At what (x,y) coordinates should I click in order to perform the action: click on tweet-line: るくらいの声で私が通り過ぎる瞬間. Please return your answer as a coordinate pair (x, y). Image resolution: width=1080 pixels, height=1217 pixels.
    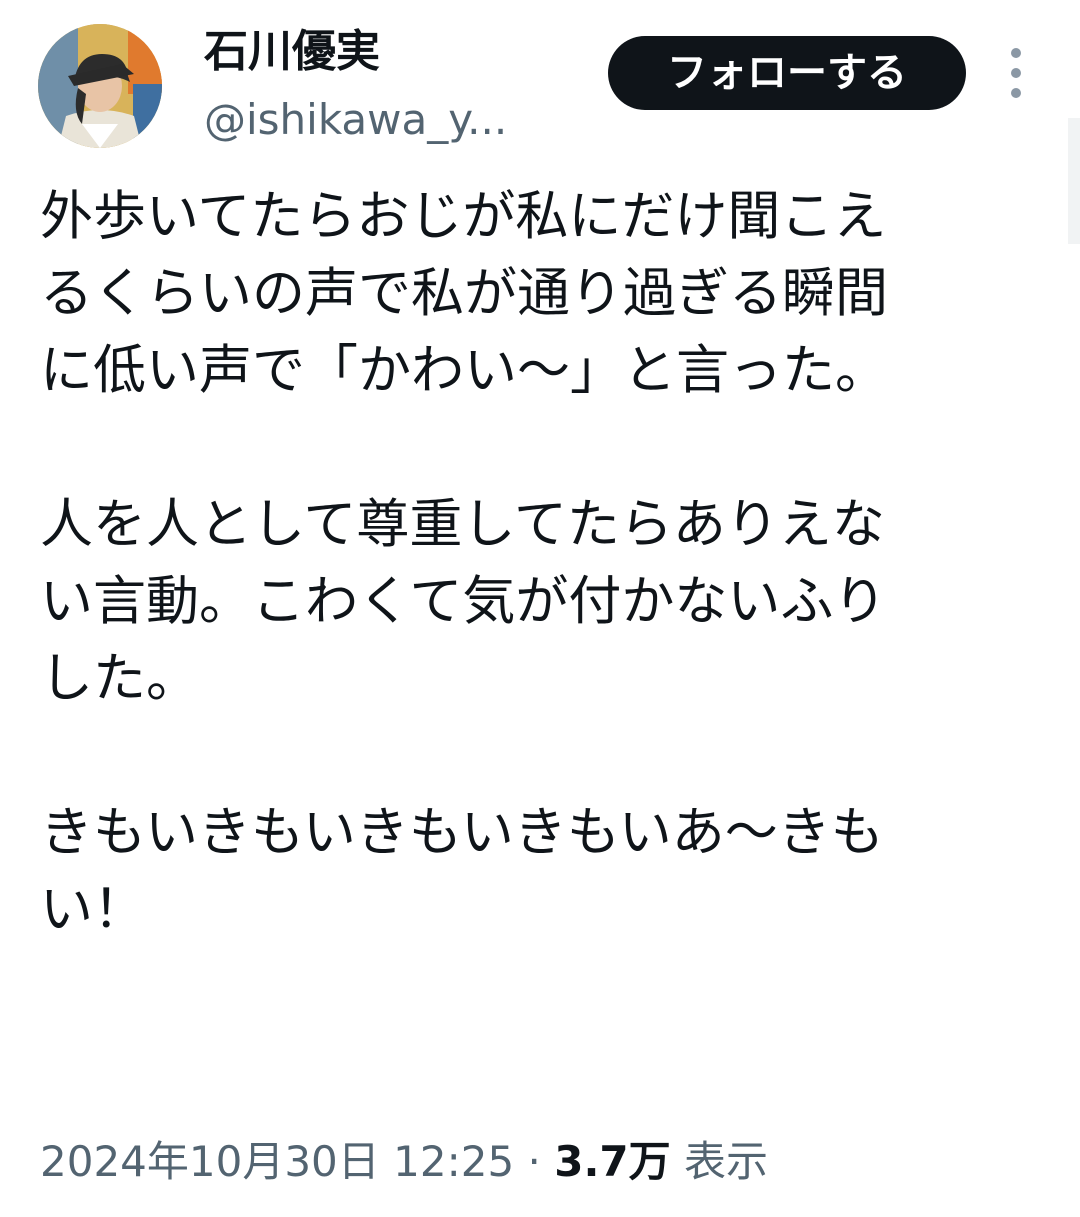
    Looking at the image, I should click on (464, 293).